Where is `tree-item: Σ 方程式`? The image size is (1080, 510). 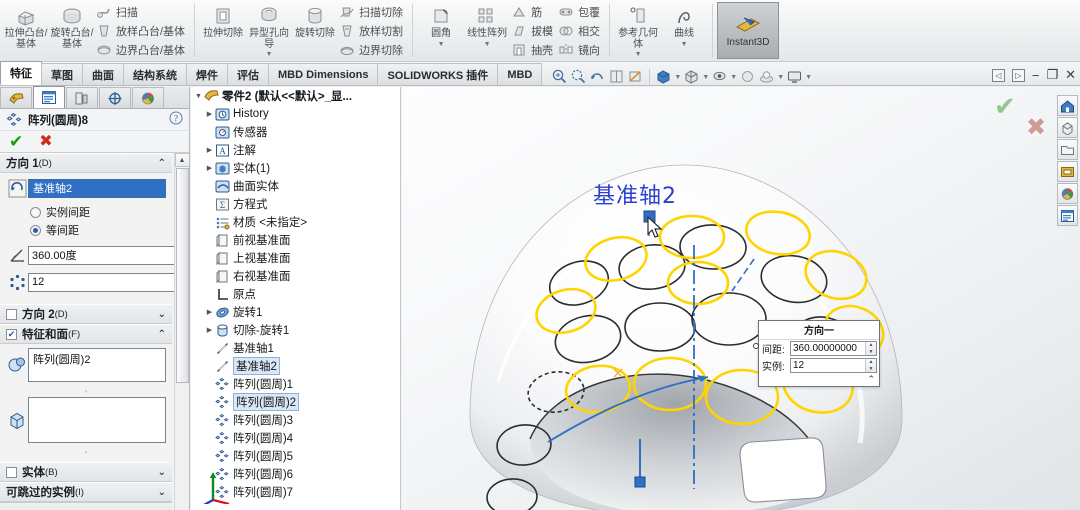 tree-item: Σ 方程式 is located at coordinates (295, 204).